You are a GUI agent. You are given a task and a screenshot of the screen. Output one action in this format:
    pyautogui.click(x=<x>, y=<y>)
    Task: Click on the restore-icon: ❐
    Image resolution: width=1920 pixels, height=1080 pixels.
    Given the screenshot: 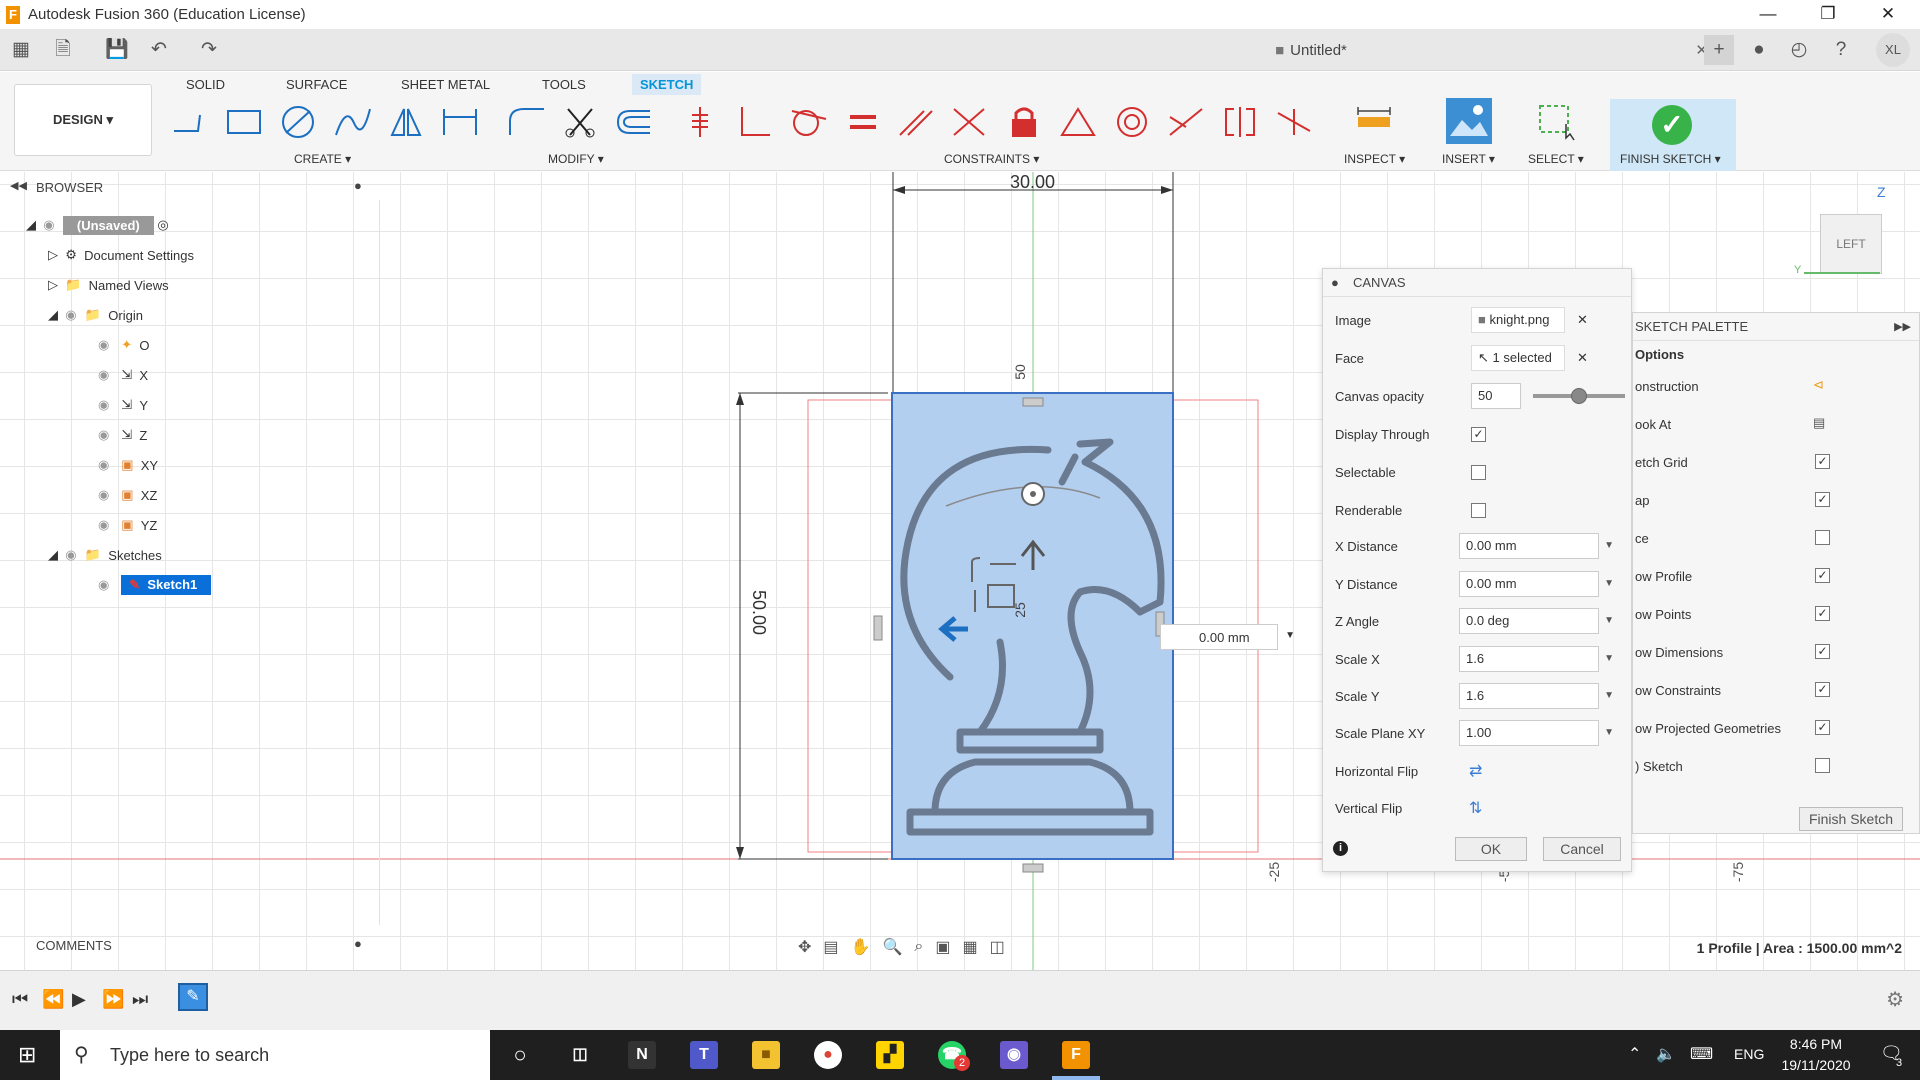 What is the action you would take?
    pyautogui.click(x=1828, y=14)
    